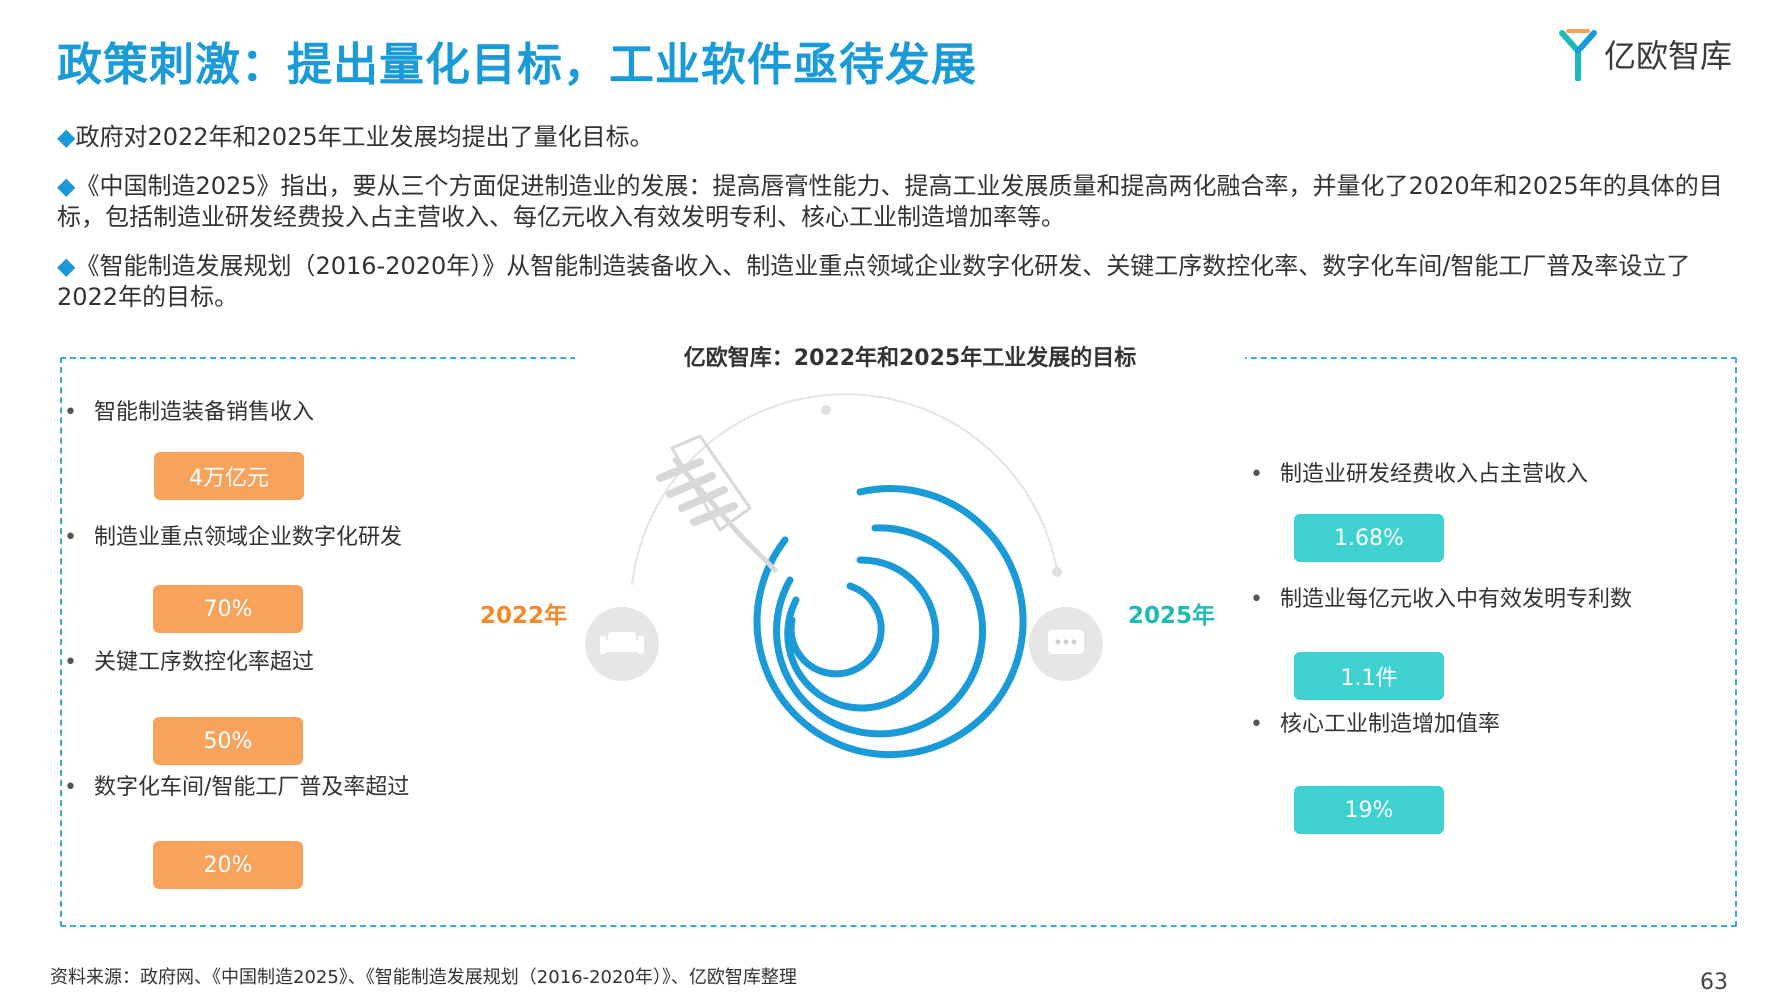  What do you see at coordinates (228, 741) in the screenshot?
I see `left-value-pill: 50%` at bounding box center [228, 741].